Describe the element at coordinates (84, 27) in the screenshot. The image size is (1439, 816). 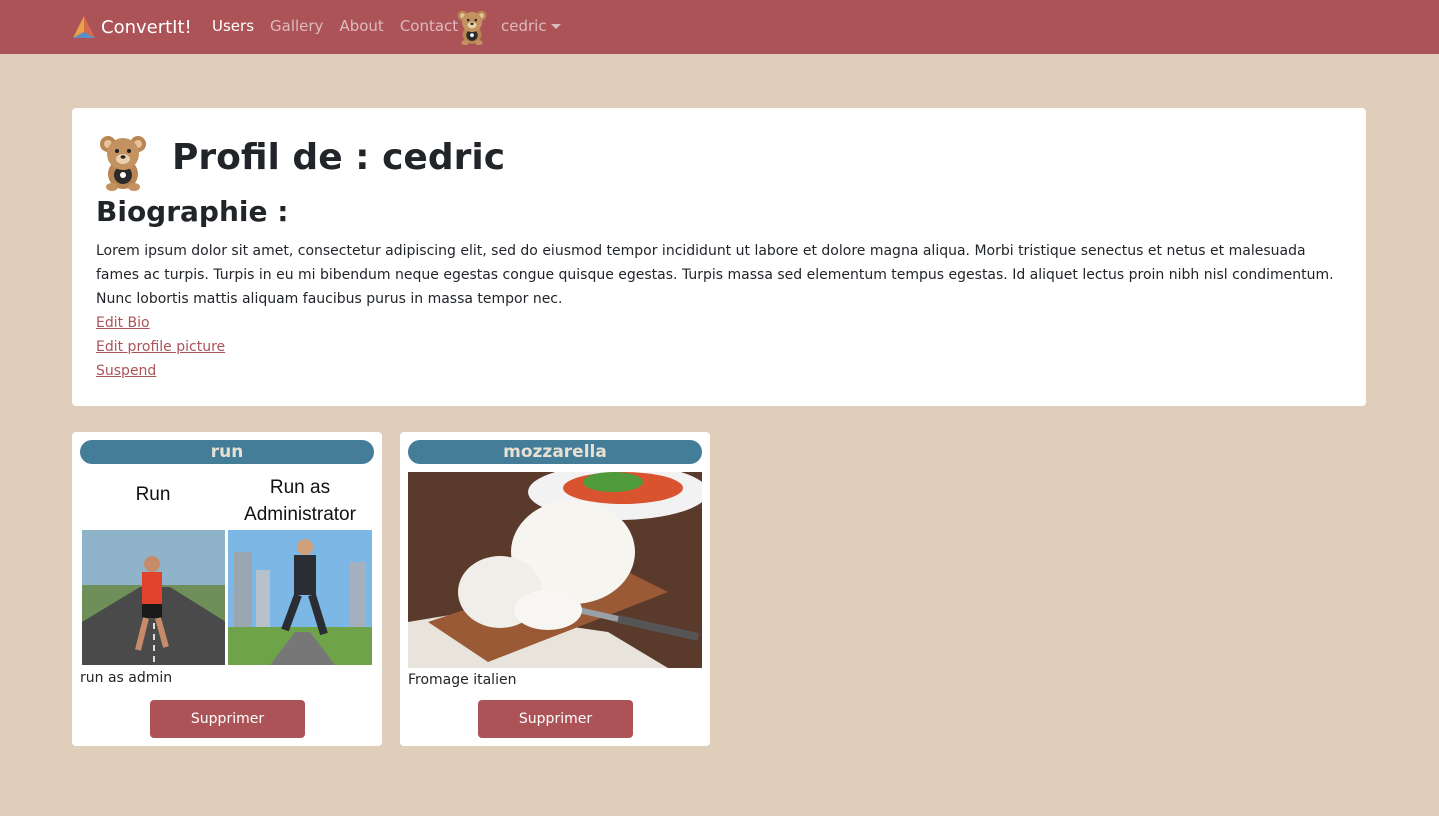
I see `brand-logo-icon` at that location.